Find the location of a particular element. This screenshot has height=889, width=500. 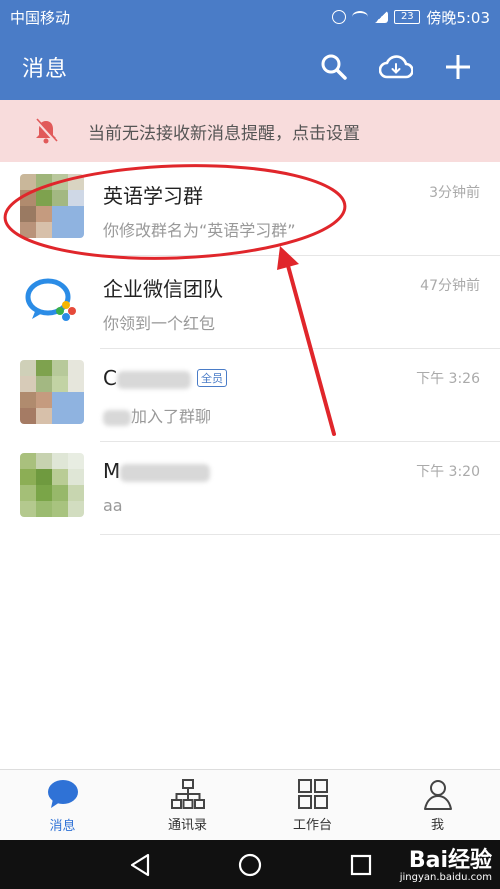

tab-label: 工作台 is located at coordinates (312, 825).